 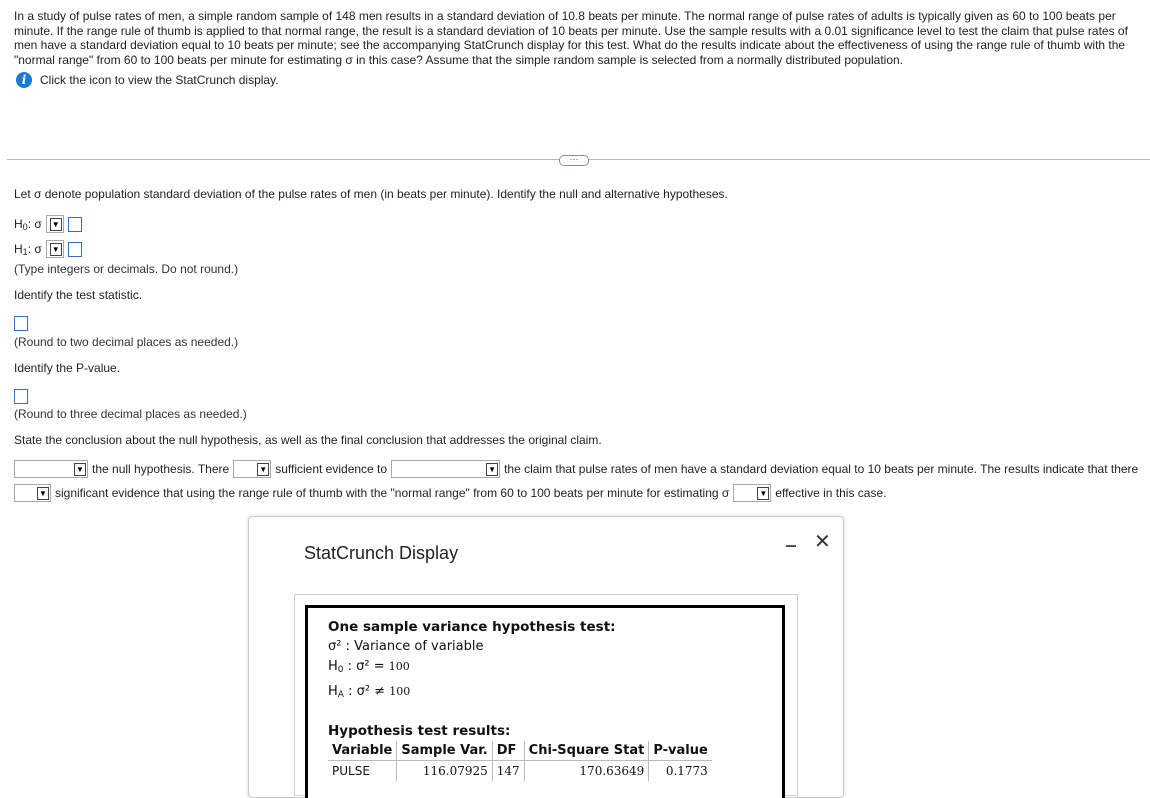 I want to click on h0-label: H0: σ, so click(x=28, y=224).